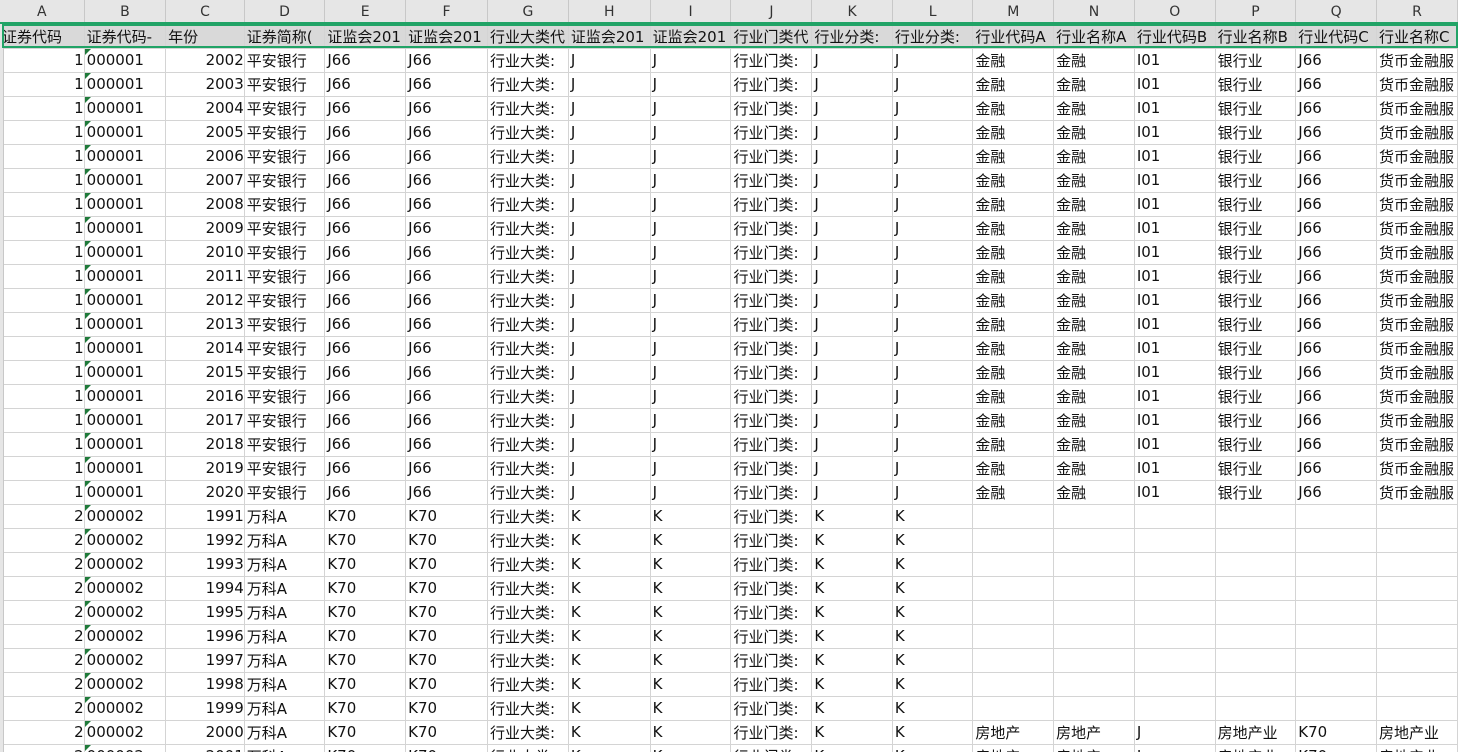  Describe the element at coordinates (1094, 684) in the screenshot. I see `cell-n` at that location.